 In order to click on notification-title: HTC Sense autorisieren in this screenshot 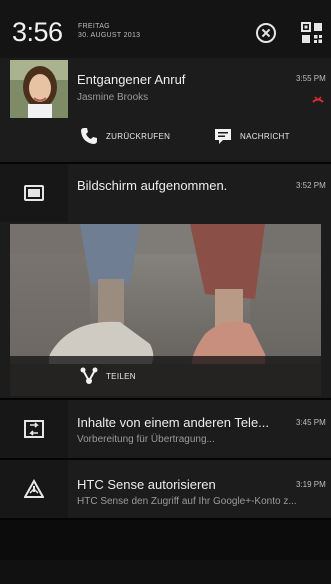, I will do `click(146, 484)`.